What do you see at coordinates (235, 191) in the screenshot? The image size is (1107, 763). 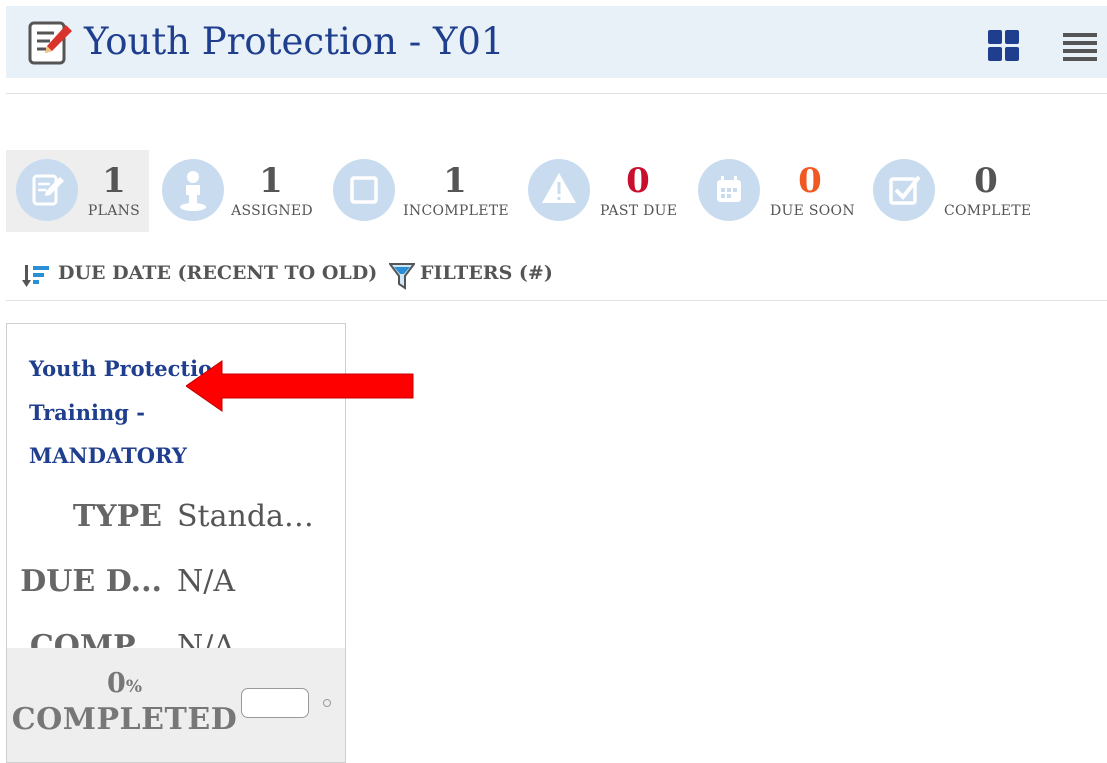 I see `stat-assigned: 1 ASSIGNED` at bounding box center [235, 191].